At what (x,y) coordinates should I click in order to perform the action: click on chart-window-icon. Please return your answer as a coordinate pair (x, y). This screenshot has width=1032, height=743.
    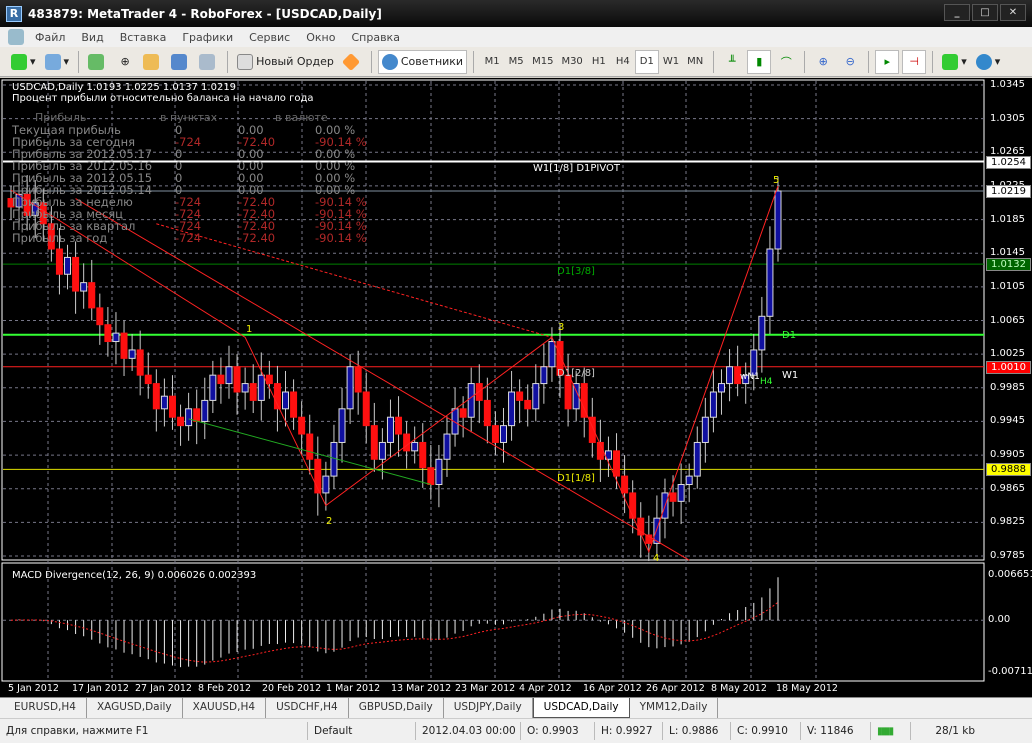
    Looking at the image, I should click on (16, 37).